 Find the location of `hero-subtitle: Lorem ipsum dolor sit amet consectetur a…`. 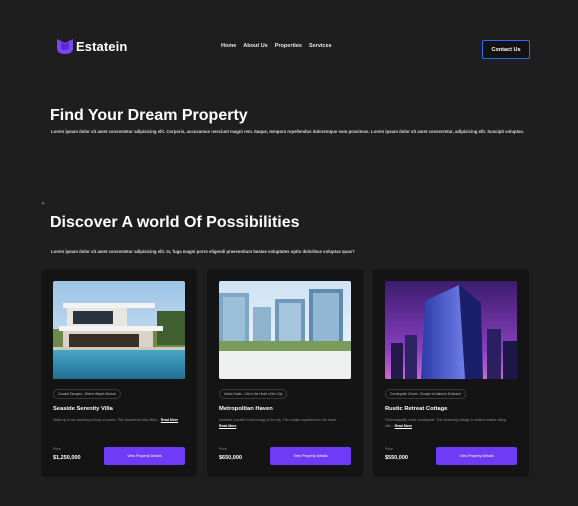

hero-subtitle: Lorem ipsum dolor sit amet consectetur a… is located at coordinates (288, 131).